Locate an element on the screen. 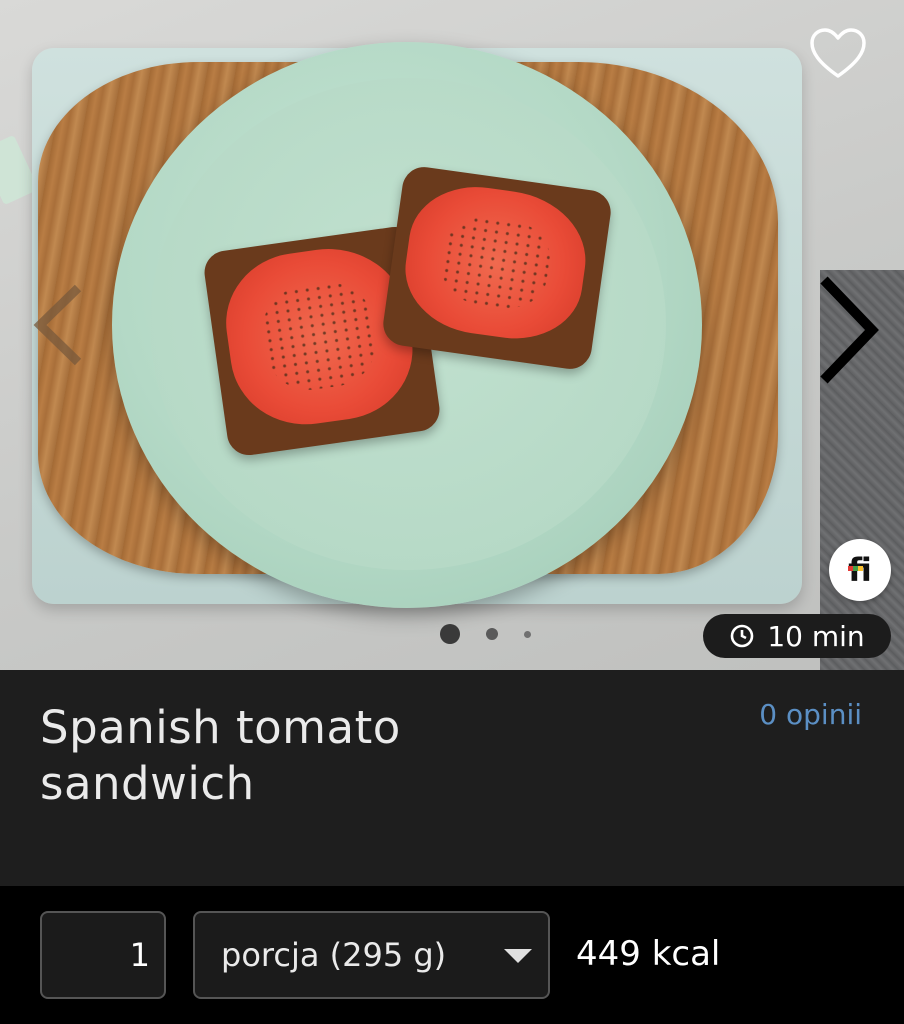  carousel-indicator is located at coordinates (485, 634).